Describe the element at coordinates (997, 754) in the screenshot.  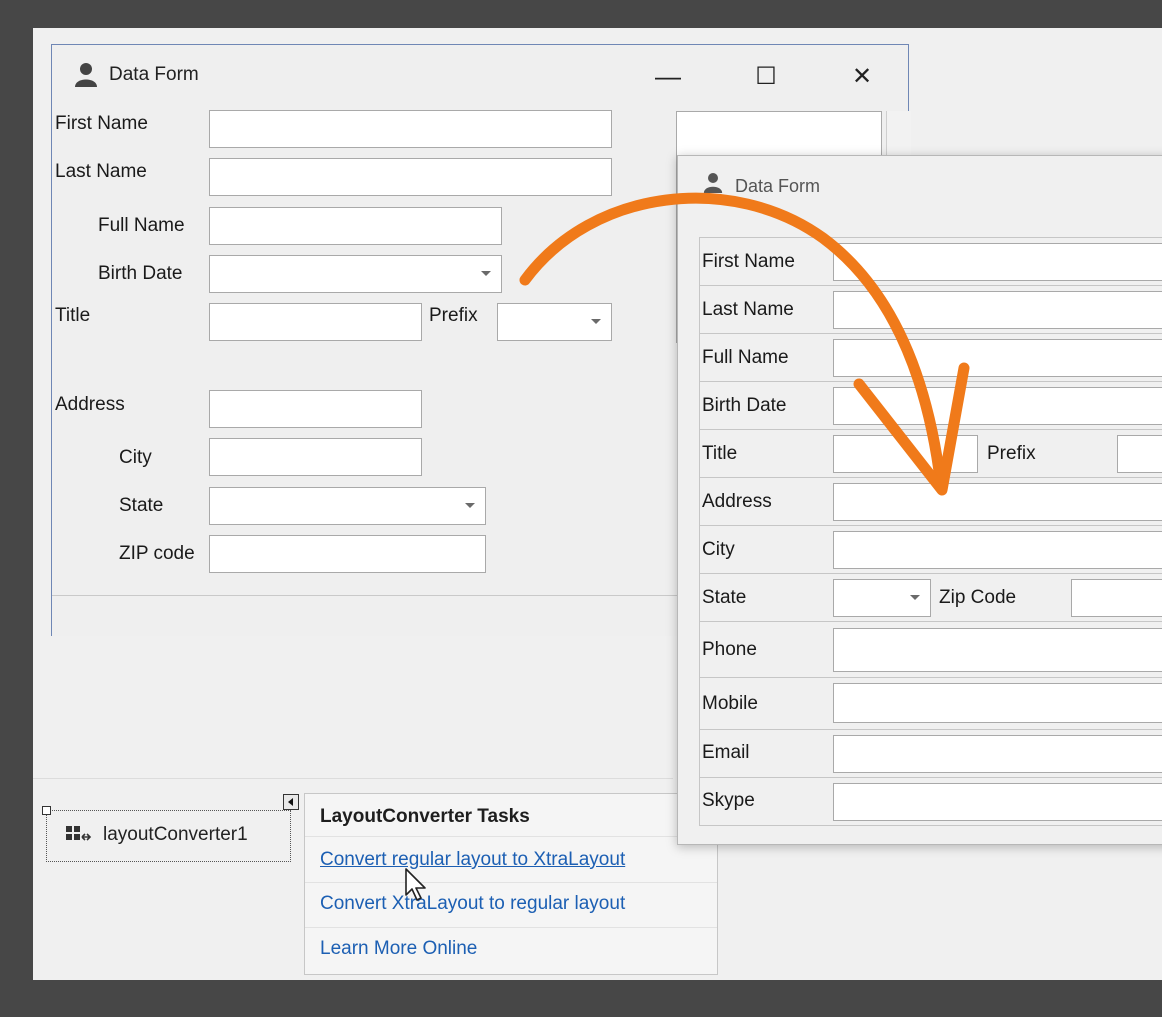
I see `email-input` at that location.